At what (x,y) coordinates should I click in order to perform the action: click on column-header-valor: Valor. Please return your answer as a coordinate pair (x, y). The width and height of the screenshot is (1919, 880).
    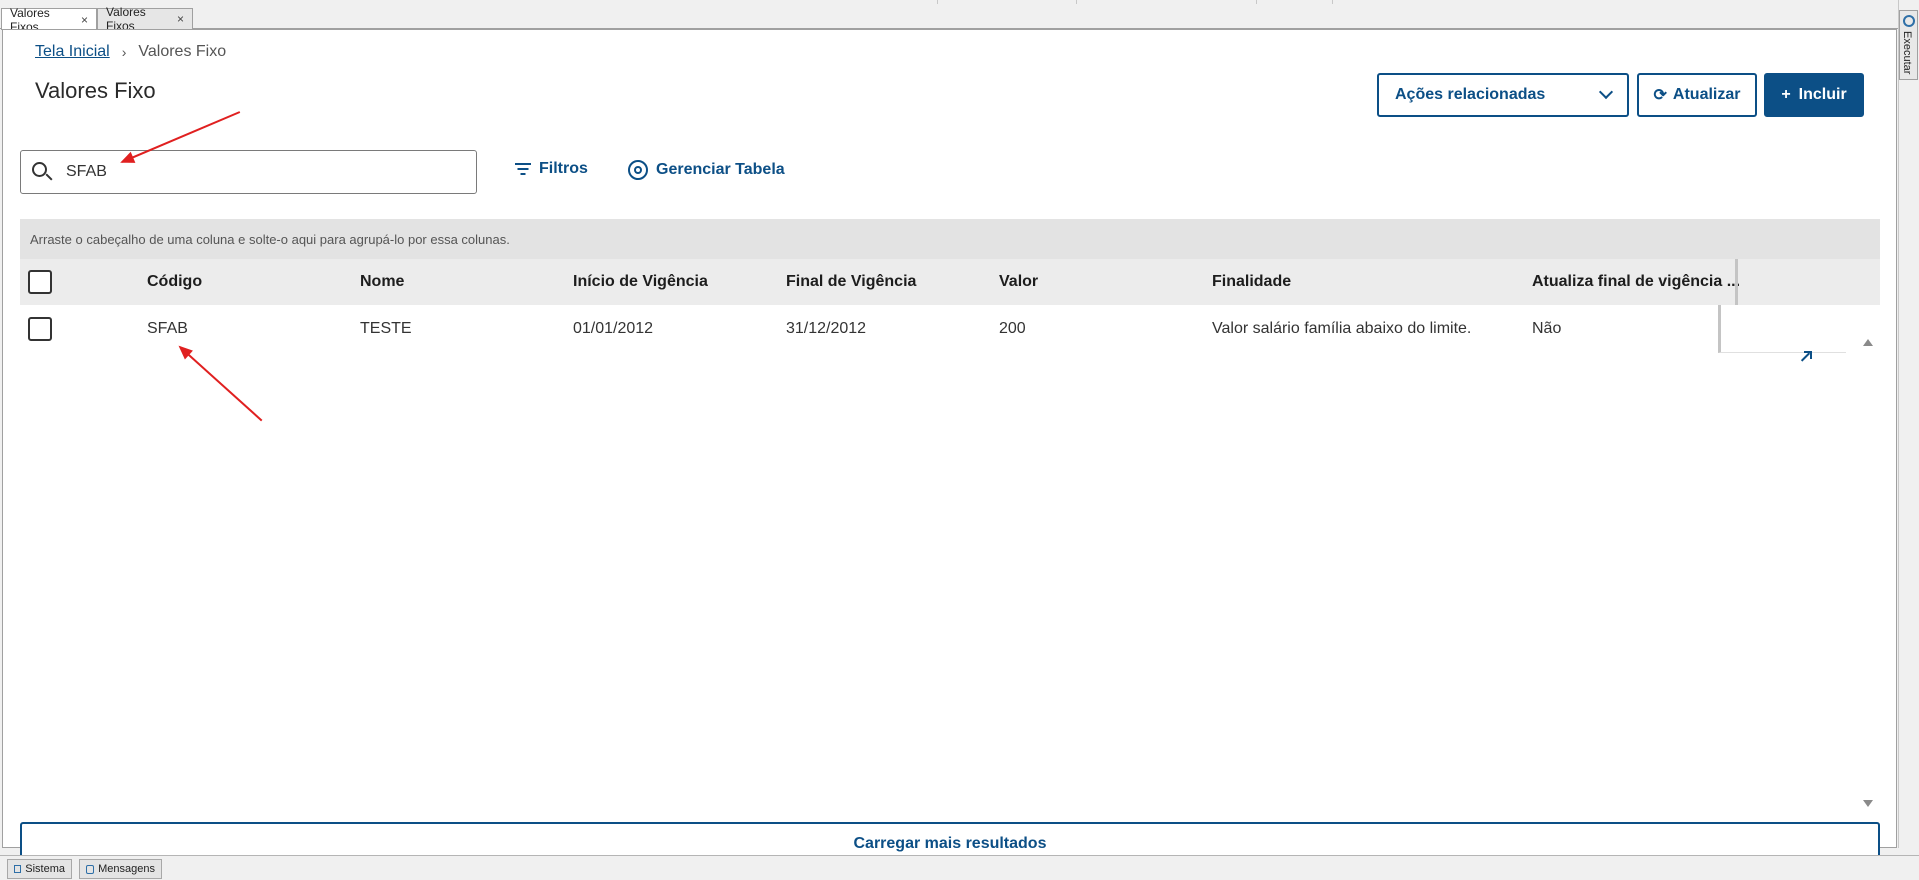
    Looking at the image, I should click on (1018, 282).